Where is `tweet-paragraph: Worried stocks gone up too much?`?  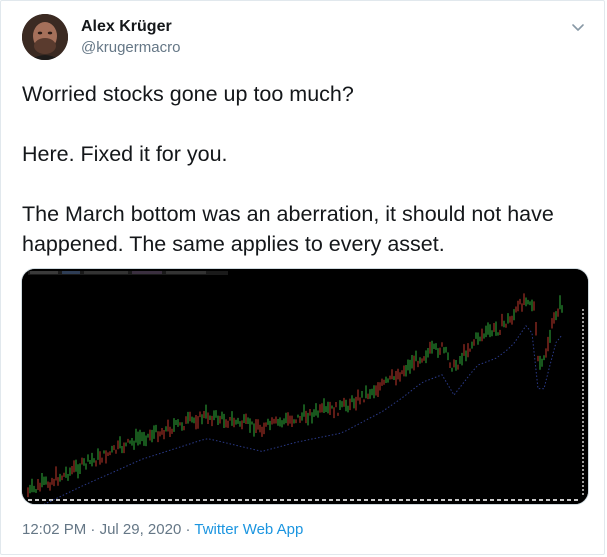
tweet-paragraph: Worried stocks gone up too much? is located at coordinates (188, 94).